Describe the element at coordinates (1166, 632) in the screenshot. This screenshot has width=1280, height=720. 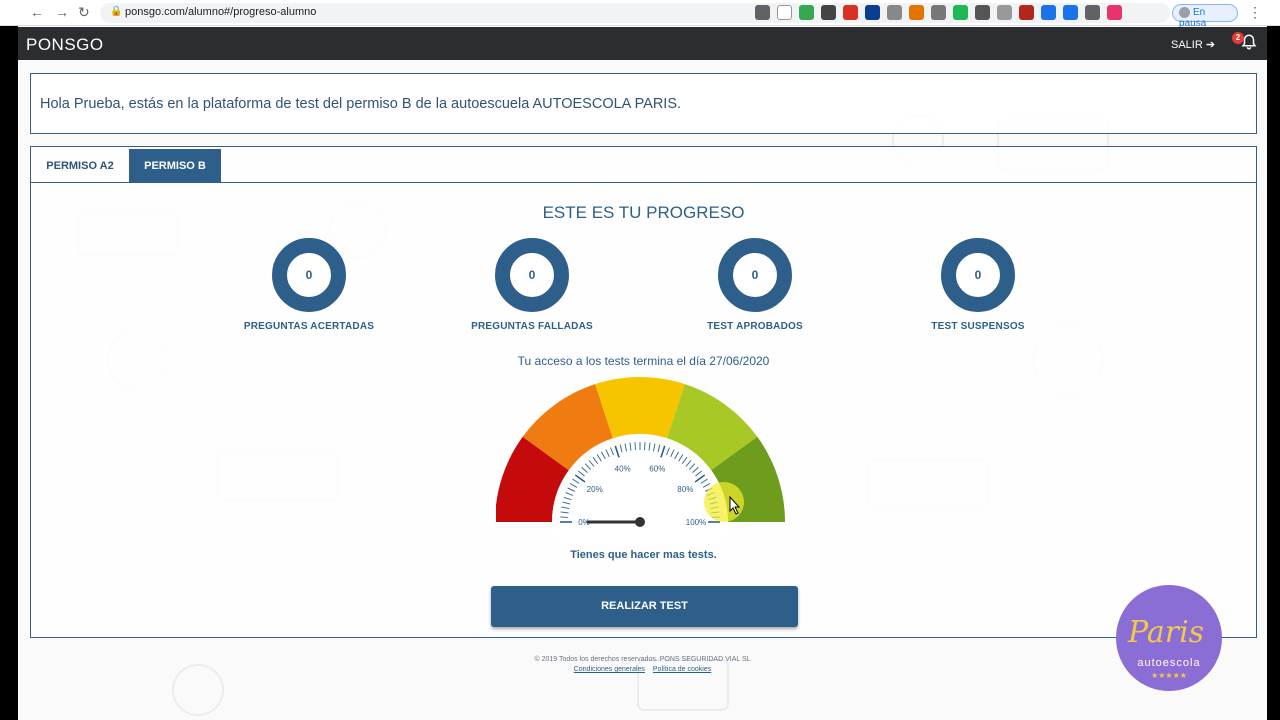
I see `logo-script: Paris` at that location.